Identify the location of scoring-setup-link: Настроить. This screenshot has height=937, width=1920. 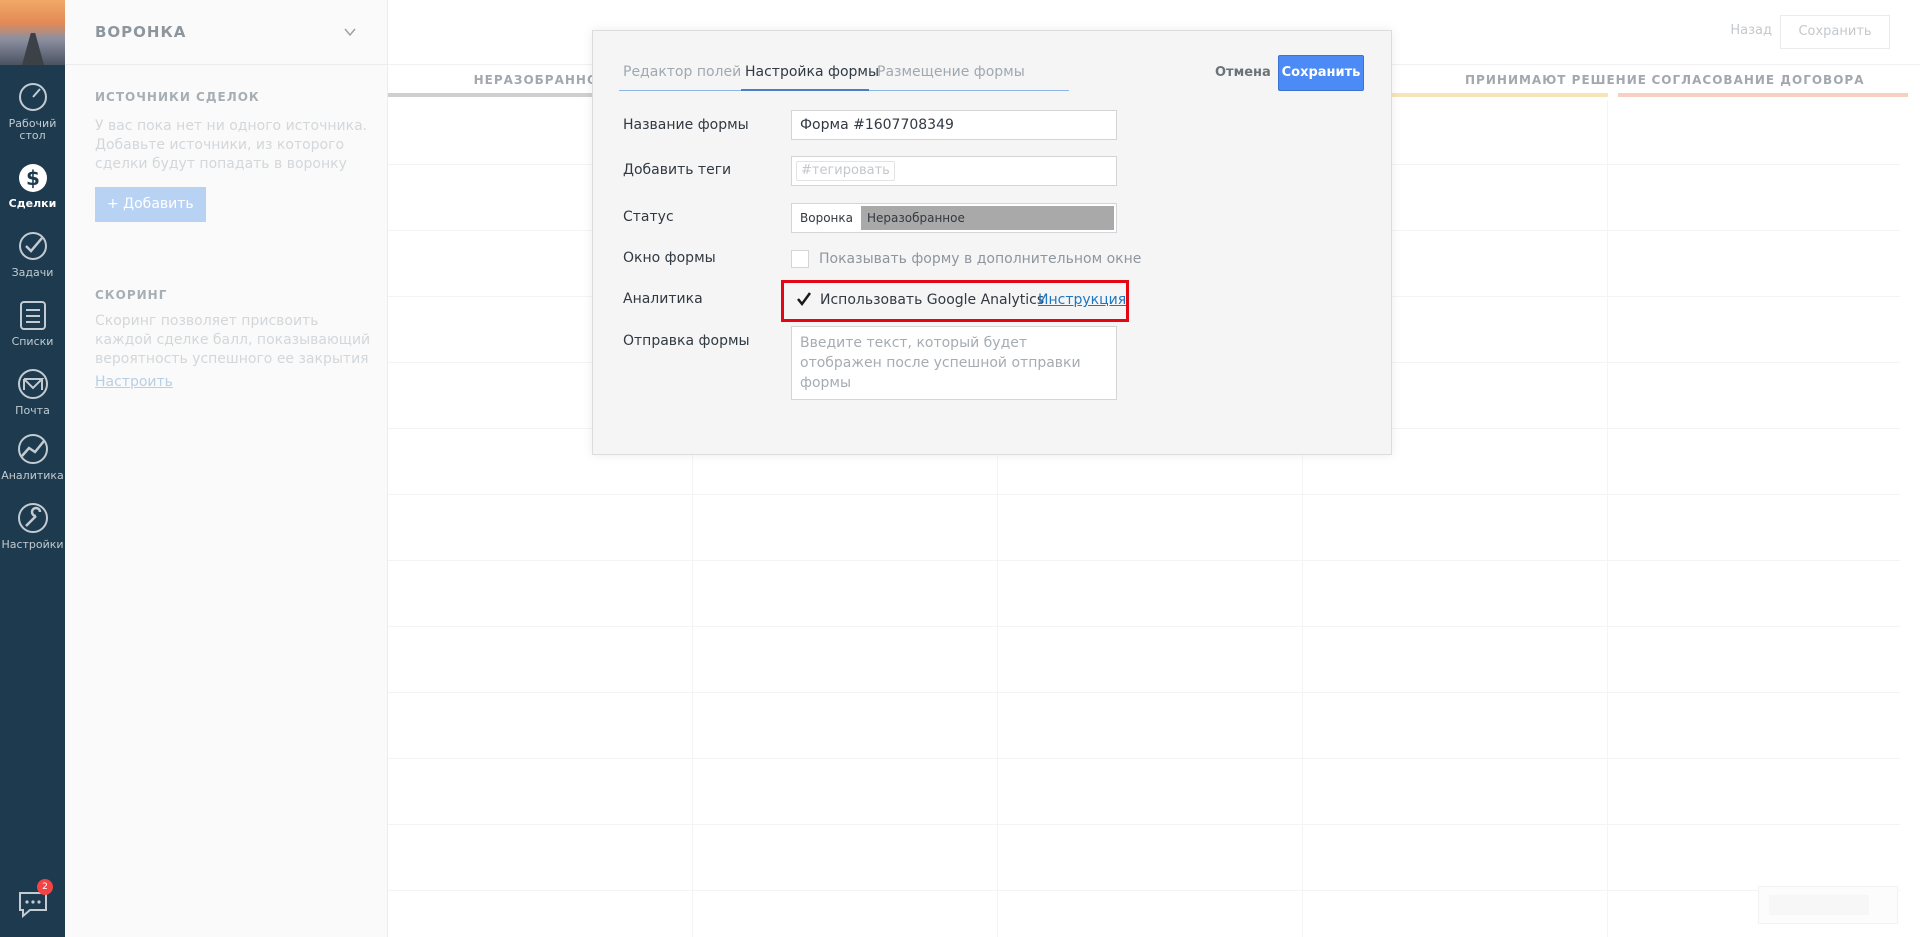
(134, 382).